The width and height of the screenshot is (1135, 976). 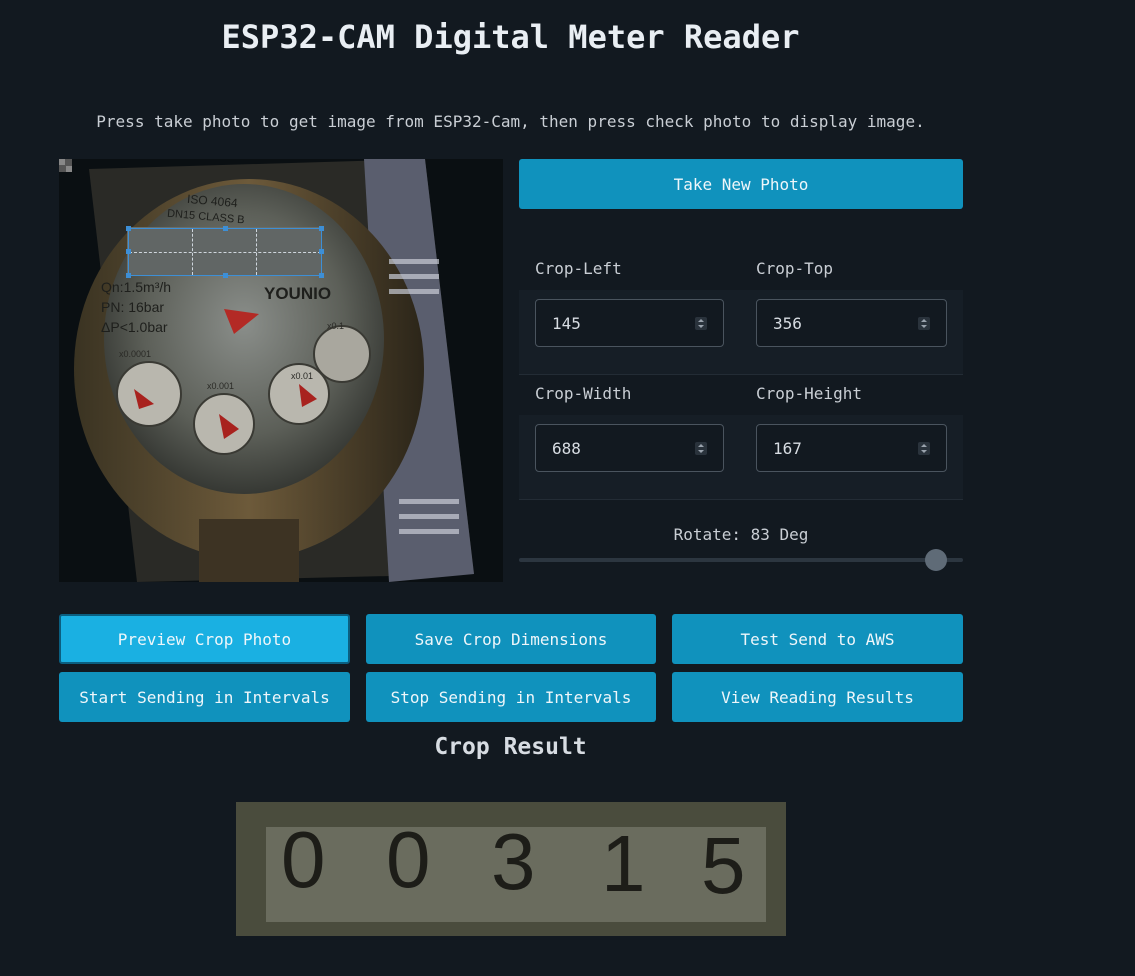 What do you see at coordinates (787, 448) in the screenshot?
I see `crop-height-value: 167` at bounding box center [787, 448].